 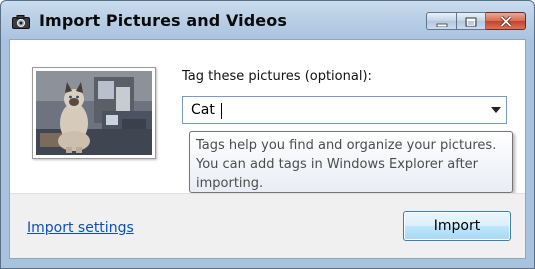 I want to click on title-bar: Import Pictures and Videos, so click(x=267, y=20).